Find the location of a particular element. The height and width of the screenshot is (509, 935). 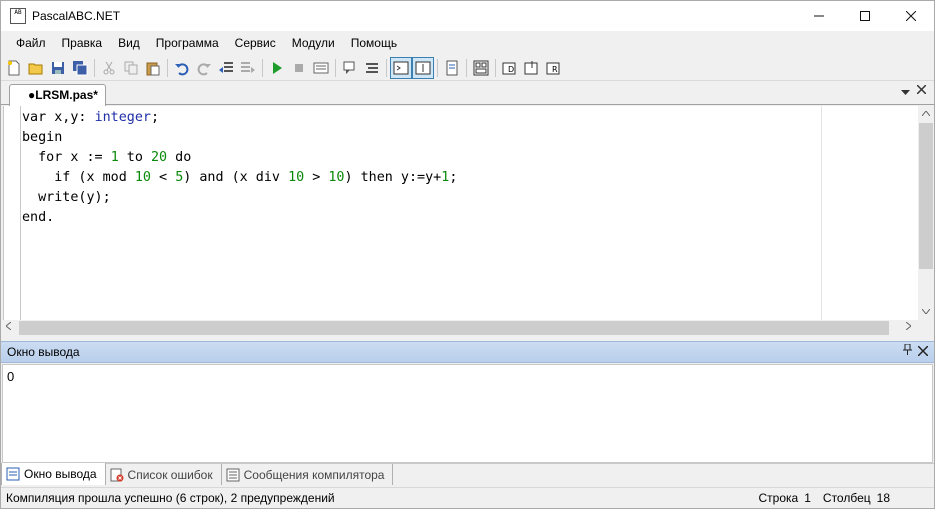

tab-lrsm-pas: ●LRSM.pas* is located at coordinates (57, 95).